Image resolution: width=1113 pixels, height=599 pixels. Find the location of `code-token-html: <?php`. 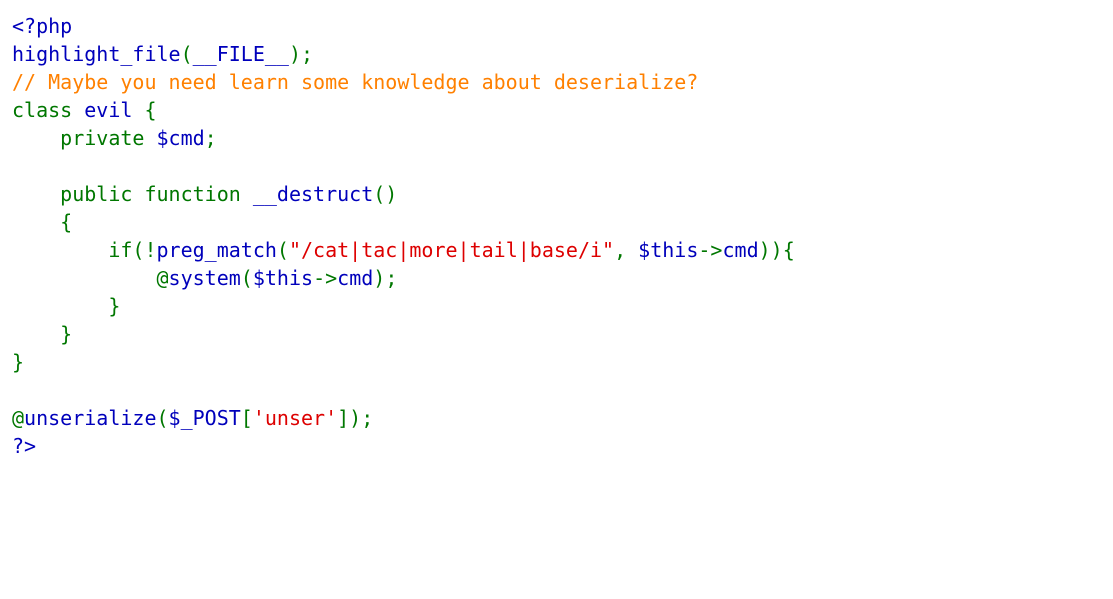

code-token-html: <?php is located at coordinates (42, 26).